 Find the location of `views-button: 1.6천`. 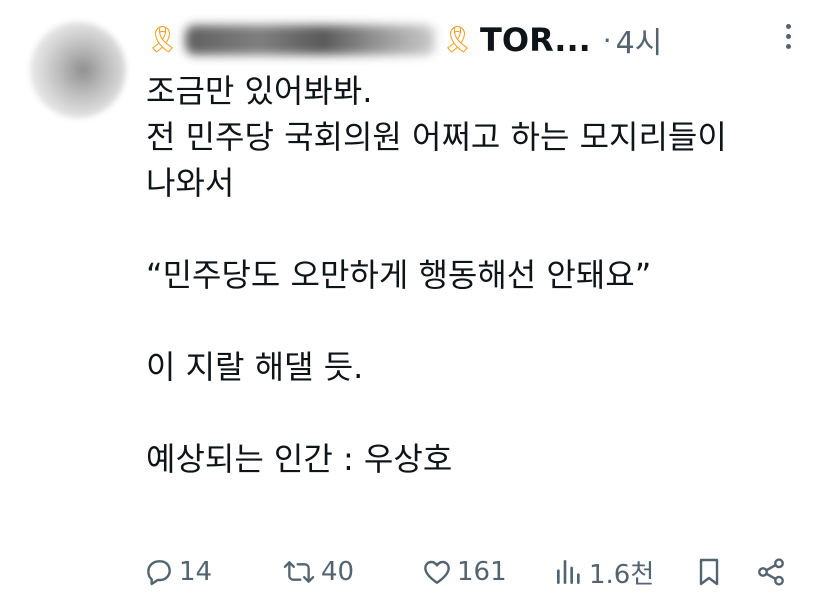

views-button: 1.6천 is located at coordinates (603, 572).